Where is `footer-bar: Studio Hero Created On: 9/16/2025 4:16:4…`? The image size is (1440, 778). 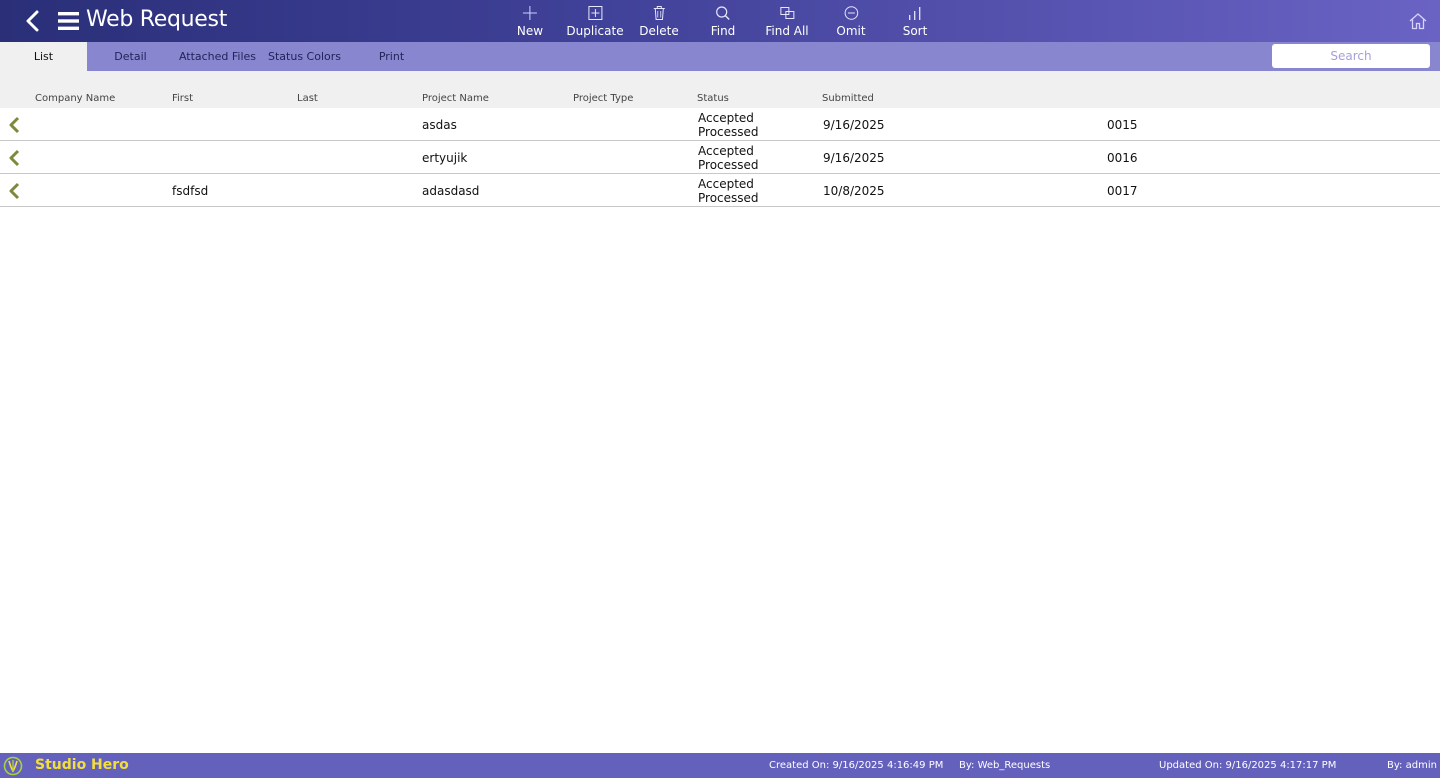 footer-bar: Studio Hero Created On: 9/16/2025 4:16:4… is located at coordinates (720, 765).